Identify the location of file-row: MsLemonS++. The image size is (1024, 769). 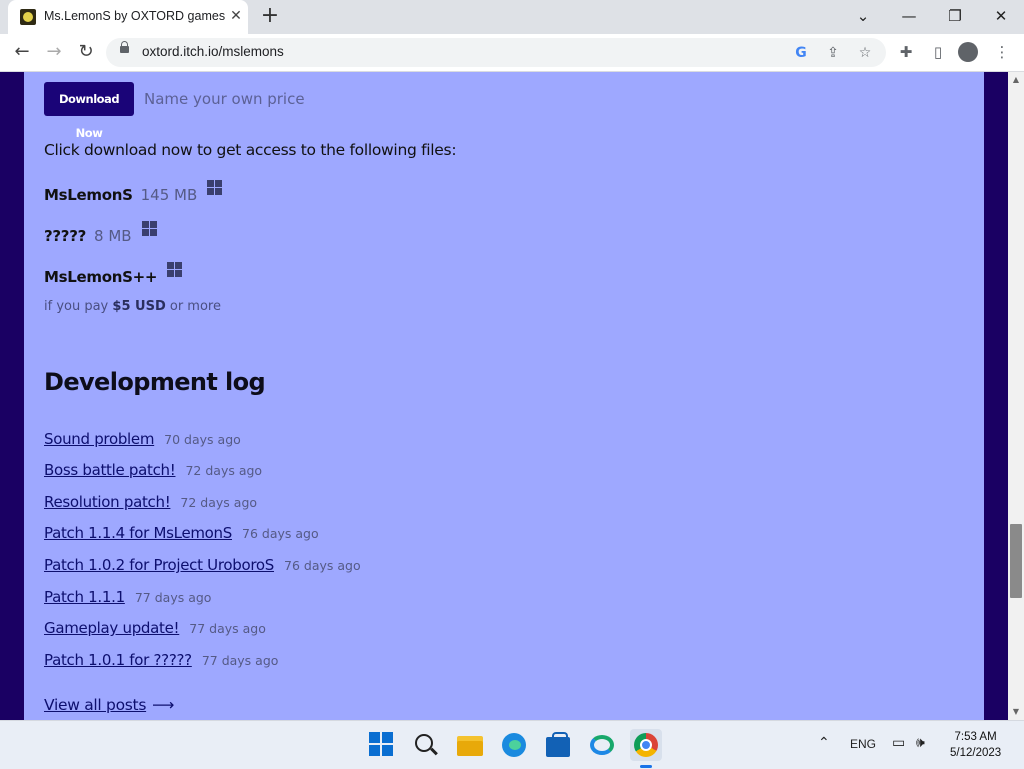
(113, 277).